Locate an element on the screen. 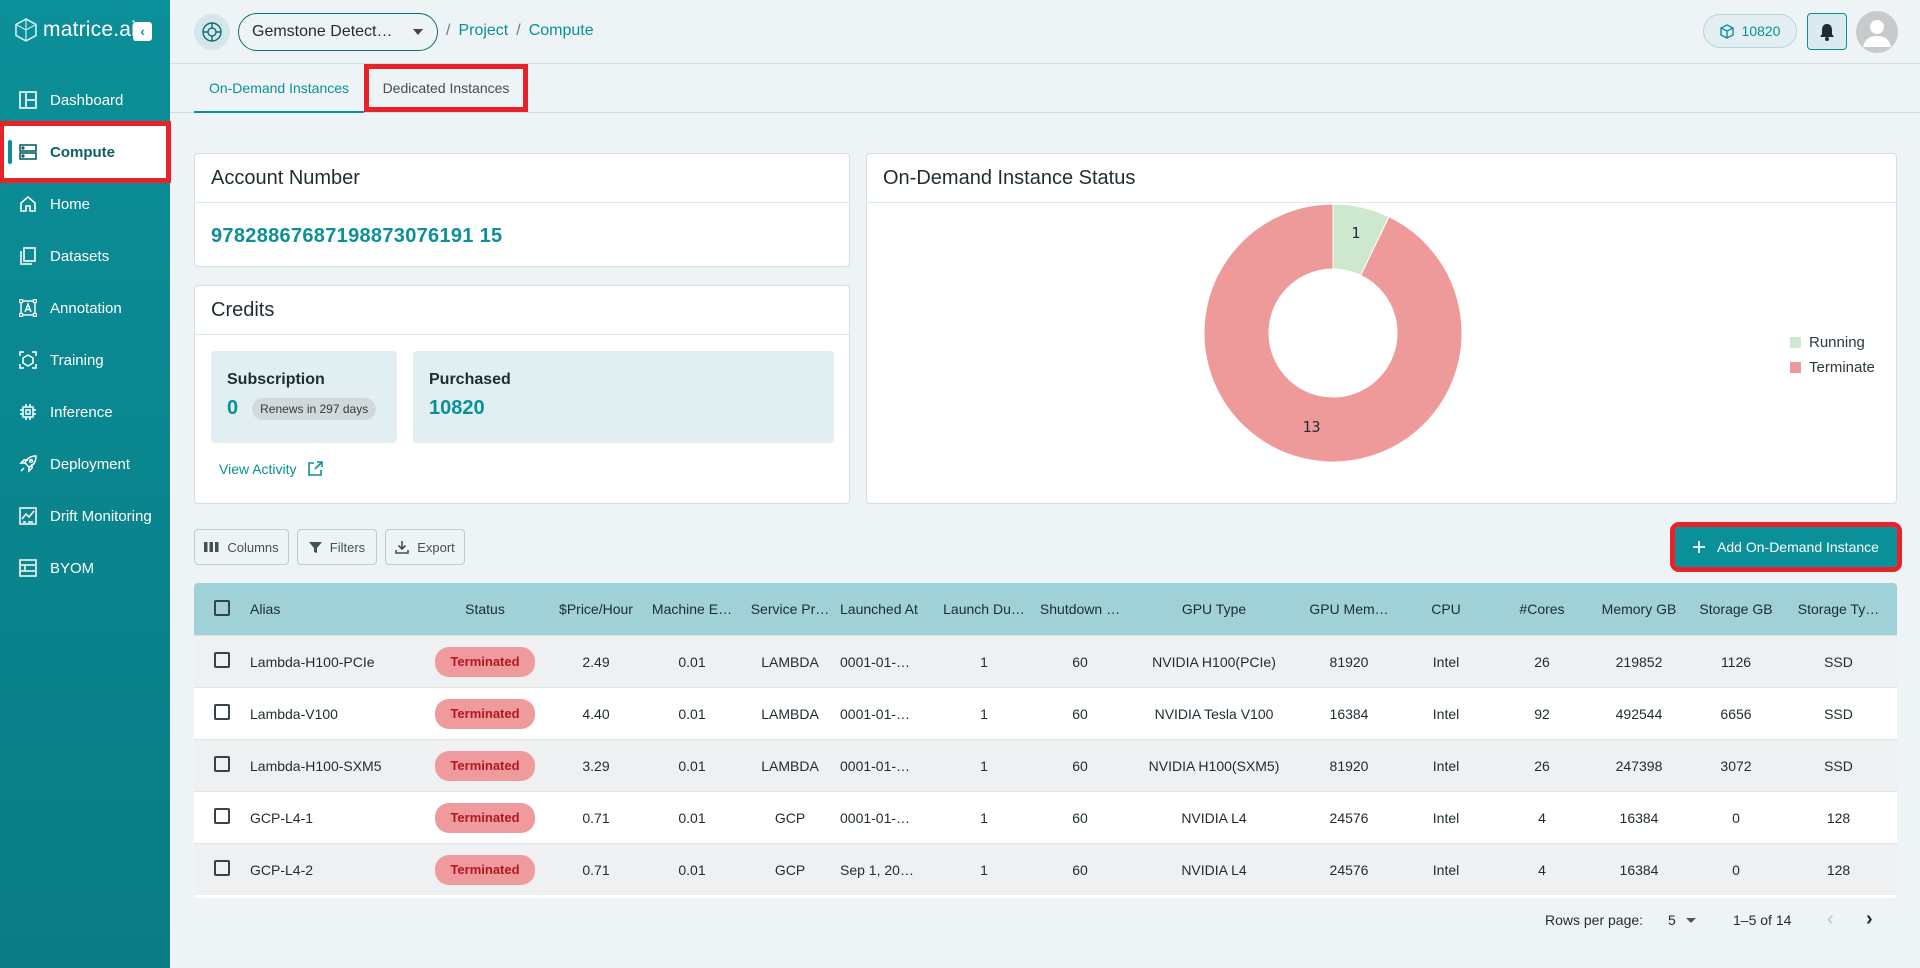 The width and height of the screenshot is (1920, 968). table-cell: 92 is located at coordinates (1542, 713).